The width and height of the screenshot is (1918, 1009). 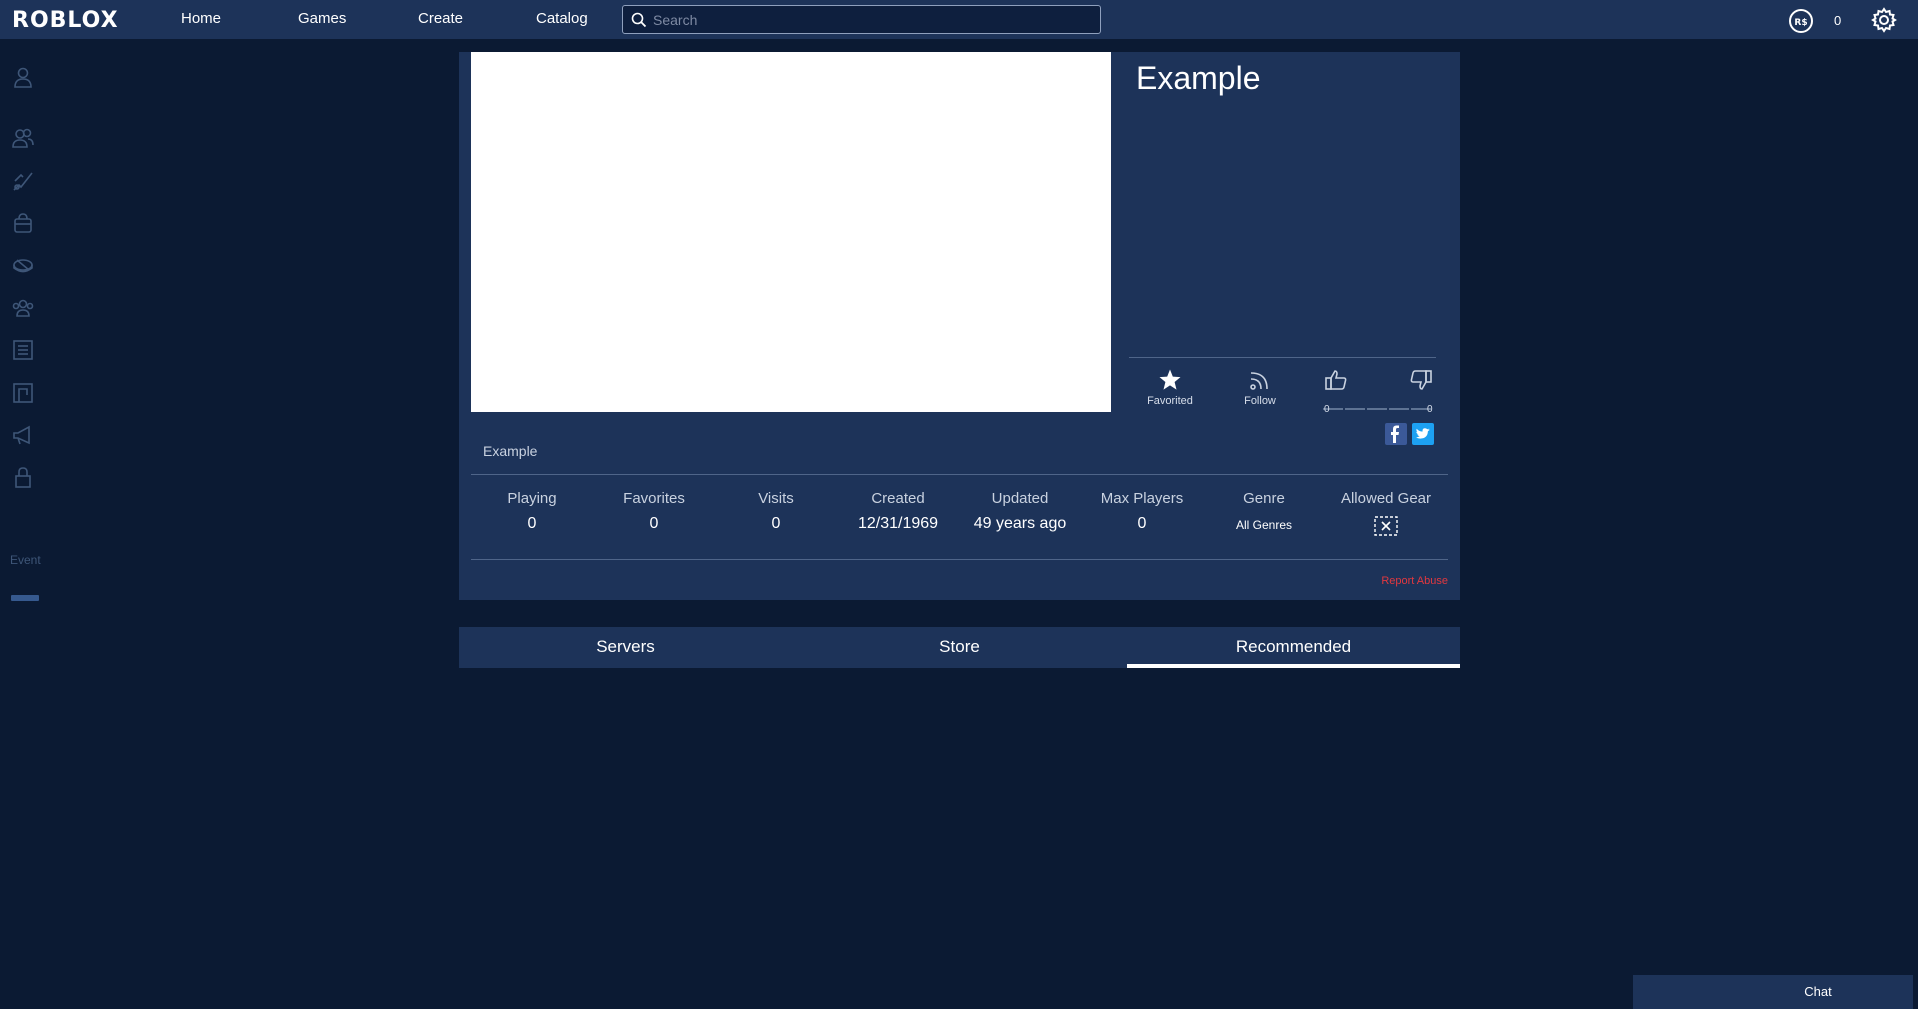 I want to click on search-input, so click(x=873, y=19).